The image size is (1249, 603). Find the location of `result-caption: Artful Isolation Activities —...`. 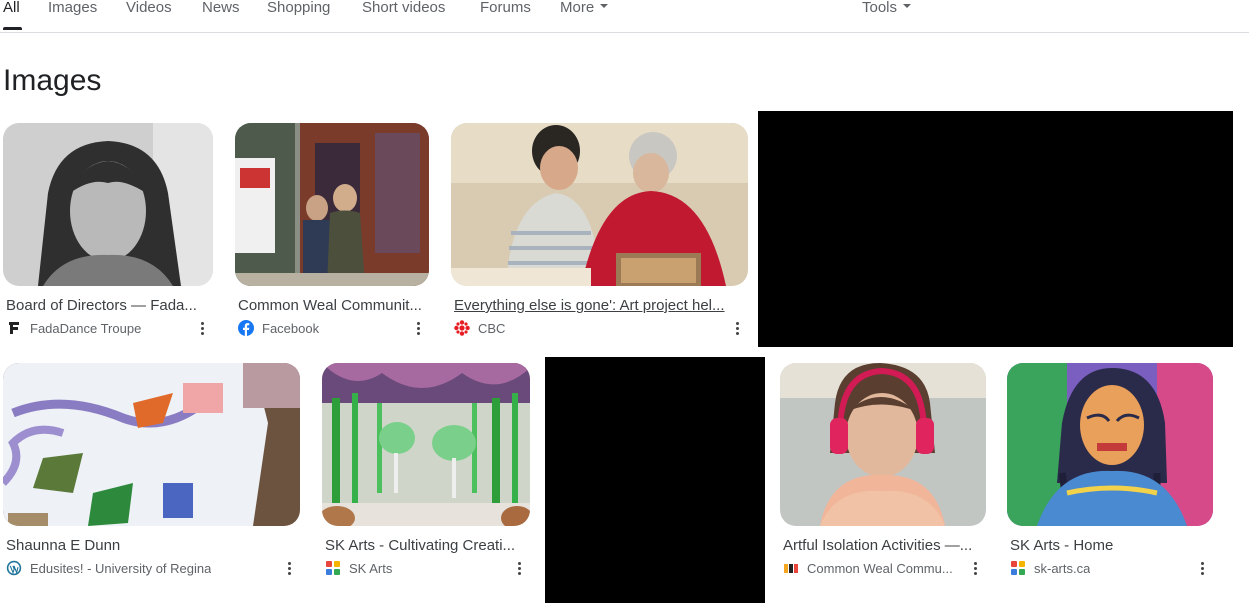

result-caption: Artful Isolation Activities —... is located at coordinates (883, 545).